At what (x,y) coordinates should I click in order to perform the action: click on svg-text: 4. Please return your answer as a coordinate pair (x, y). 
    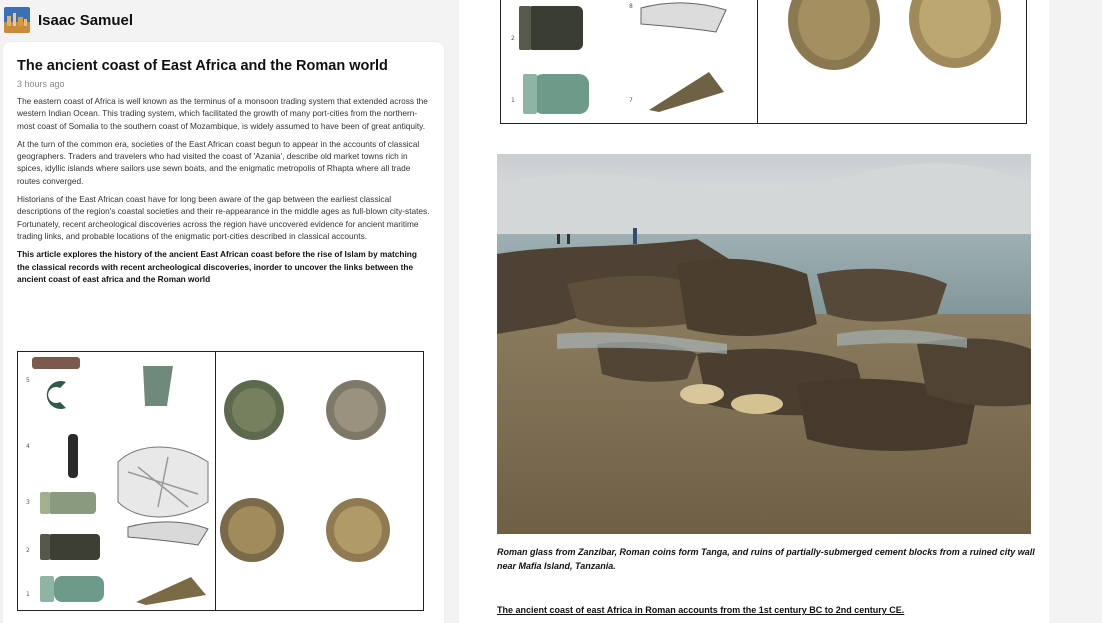
    Looking at the image, I should click on (28, 446).